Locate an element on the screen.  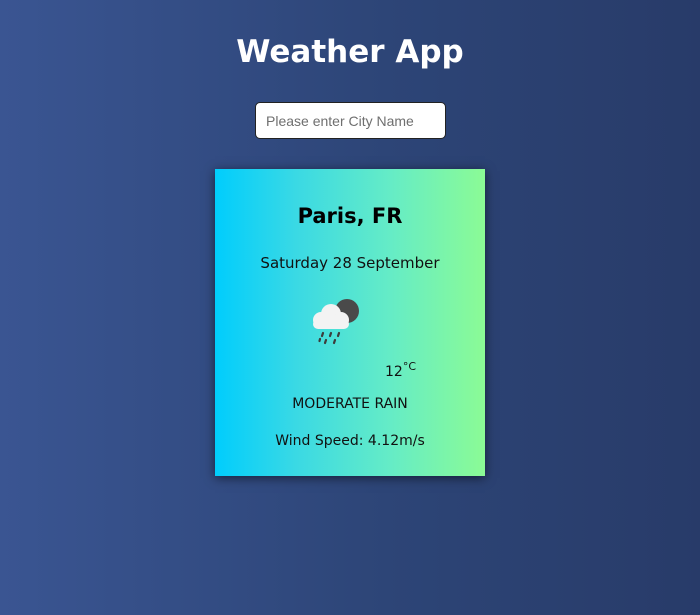
weather-date: Saturday 28 September is located at coordinates (350, 263).